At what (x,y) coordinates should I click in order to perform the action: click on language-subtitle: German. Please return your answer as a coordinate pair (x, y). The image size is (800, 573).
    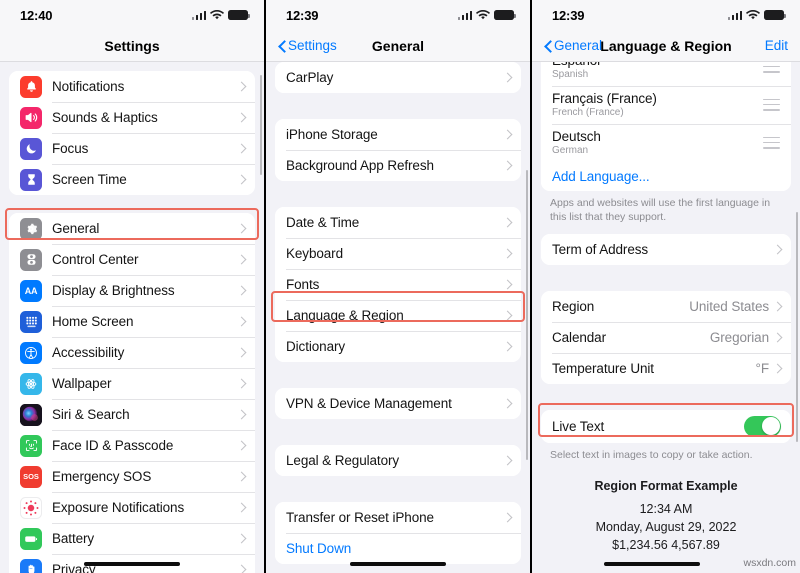
    Looking at the image, I should click on (570, 150).